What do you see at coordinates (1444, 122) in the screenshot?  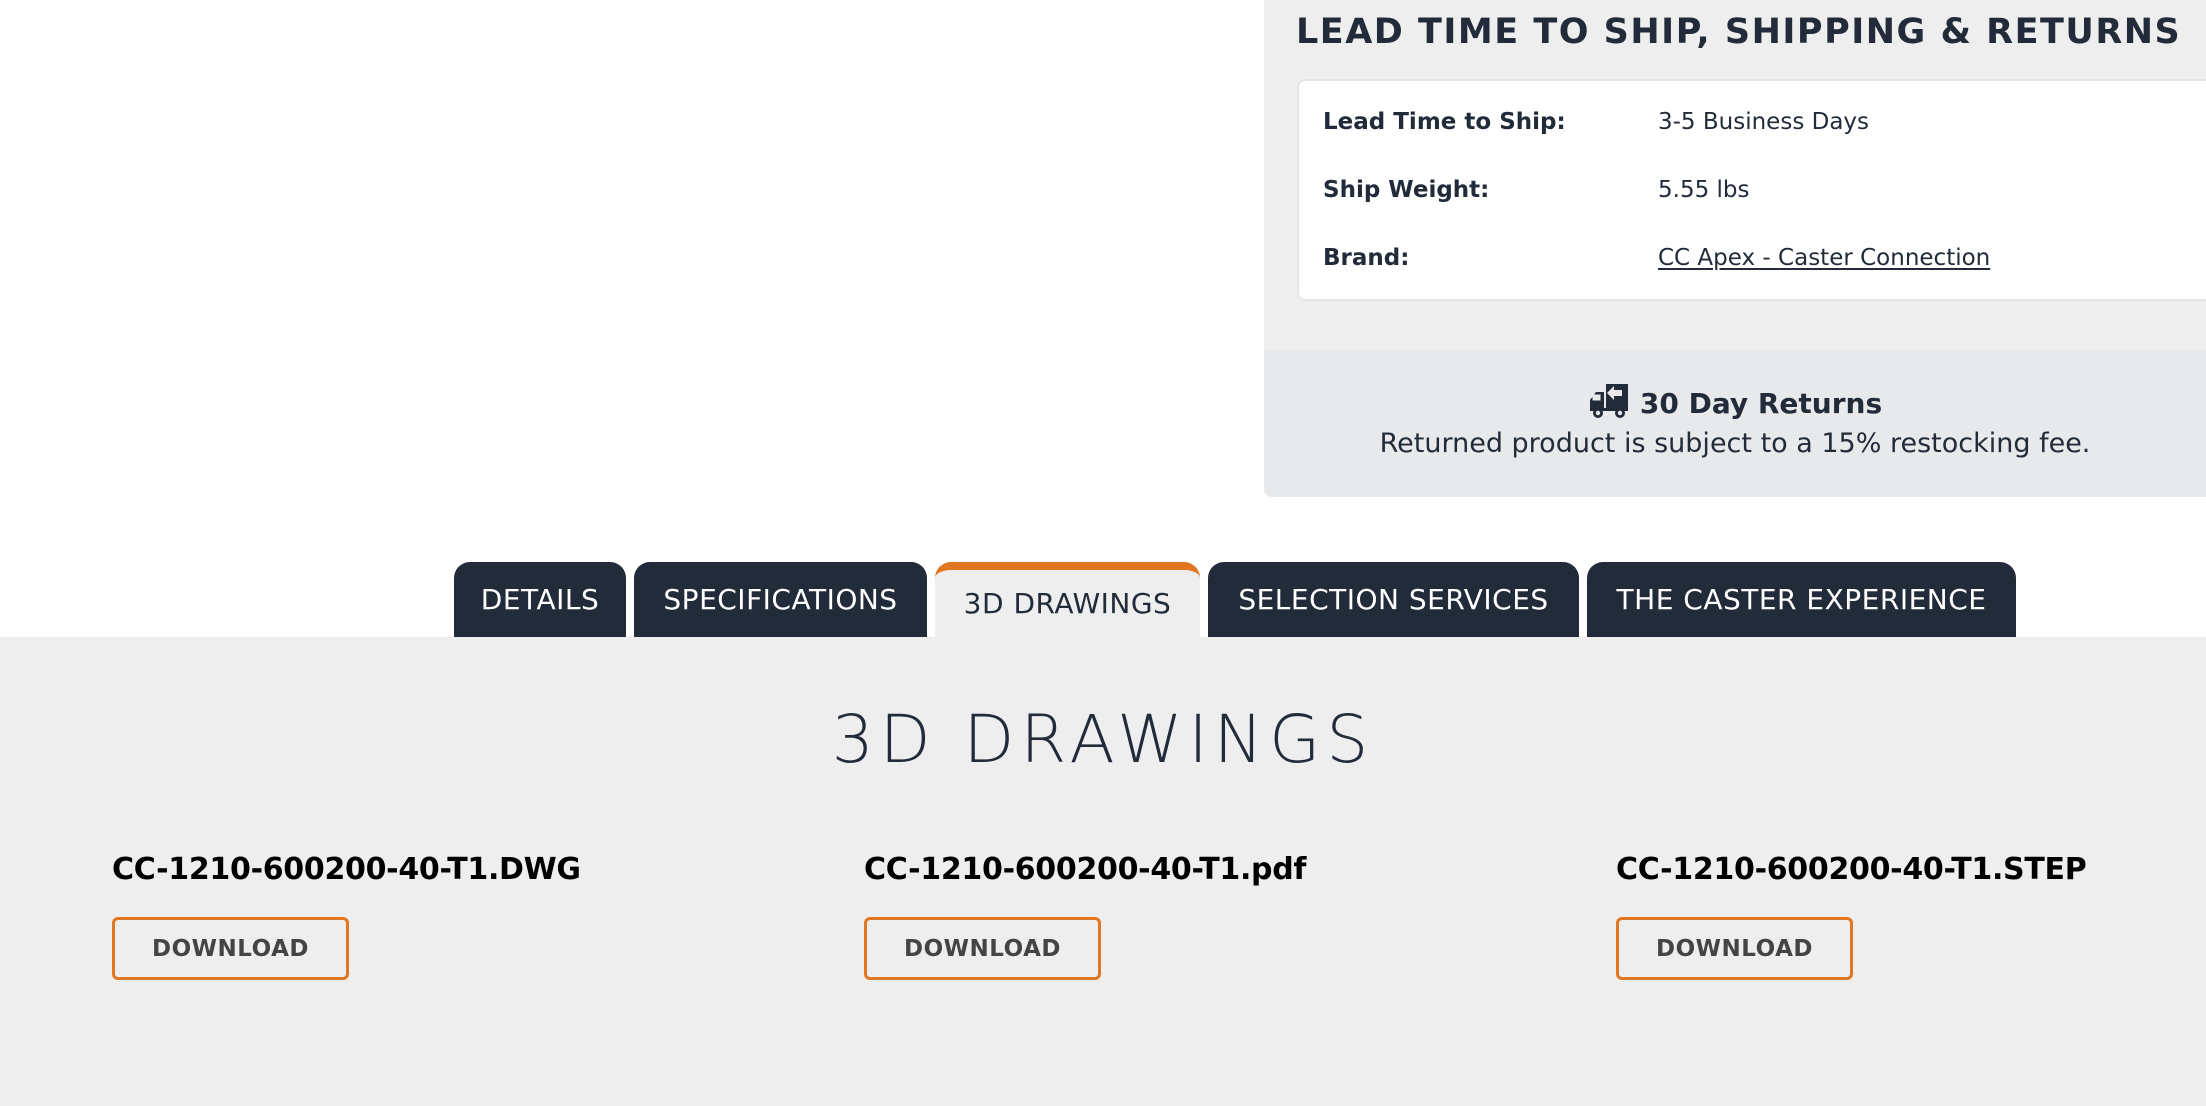 I see `lead-time-label: Lead Time to Ship:` at bounding box center [1444, 122].